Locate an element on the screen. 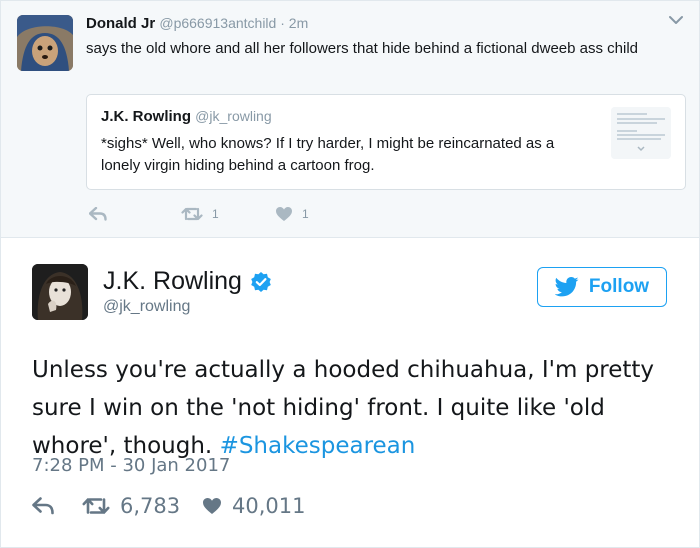  retweet-button: 6,783 is located at coordinates (131, 506).